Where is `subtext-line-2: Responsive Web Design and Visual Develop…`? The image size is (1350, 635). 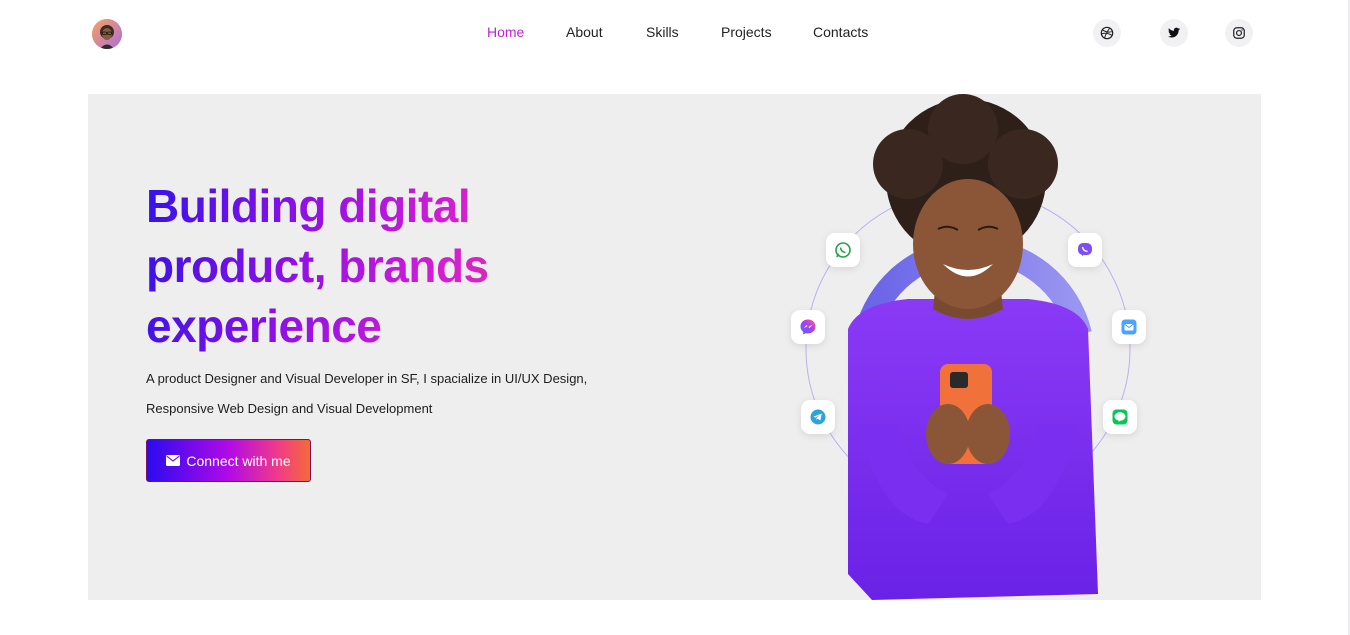
subtext-line-2: Responsive Web Design and Visual Develop… is located at coordinates (289, 408).